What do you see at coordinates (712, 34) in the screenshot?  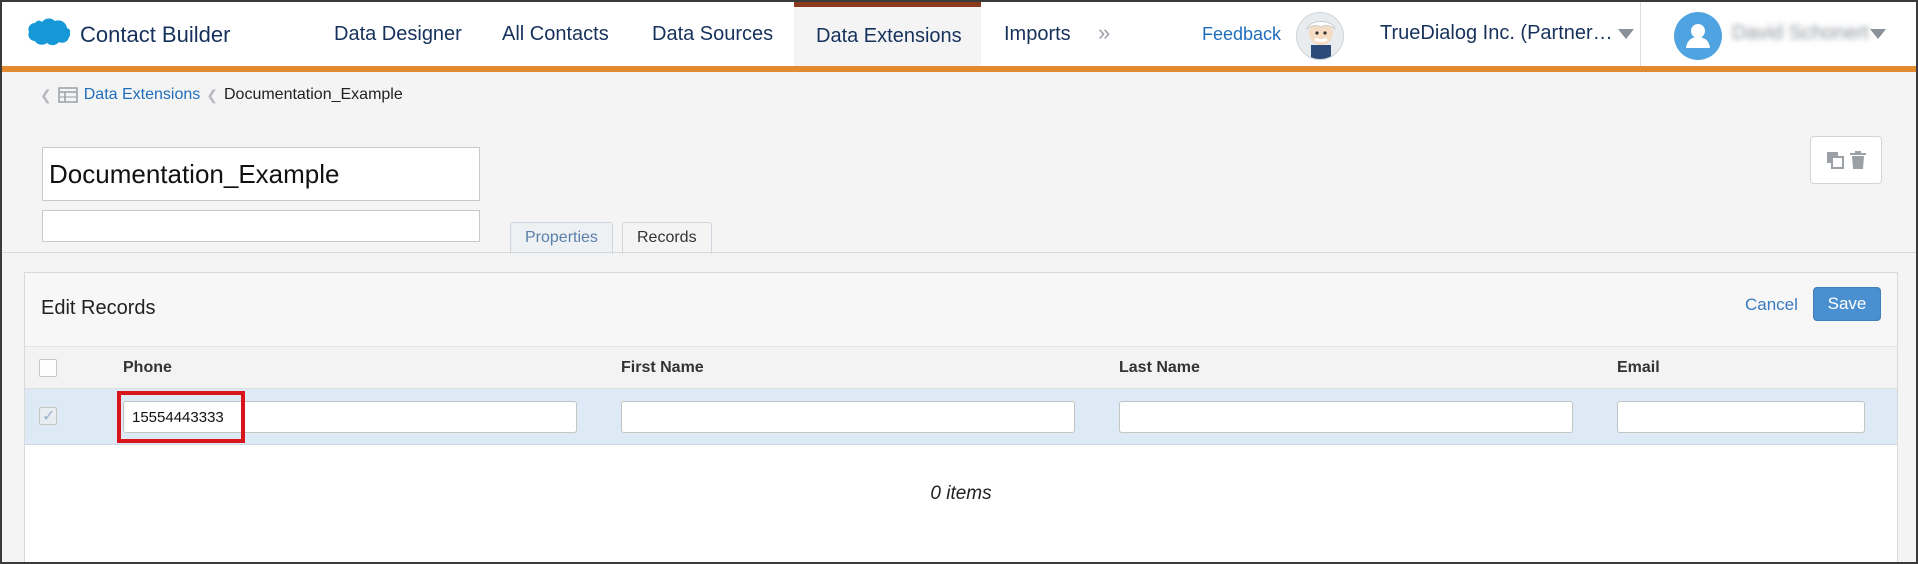 I see `nav-tab-data-sources: Data Sources` at bounding box center [712, 34].